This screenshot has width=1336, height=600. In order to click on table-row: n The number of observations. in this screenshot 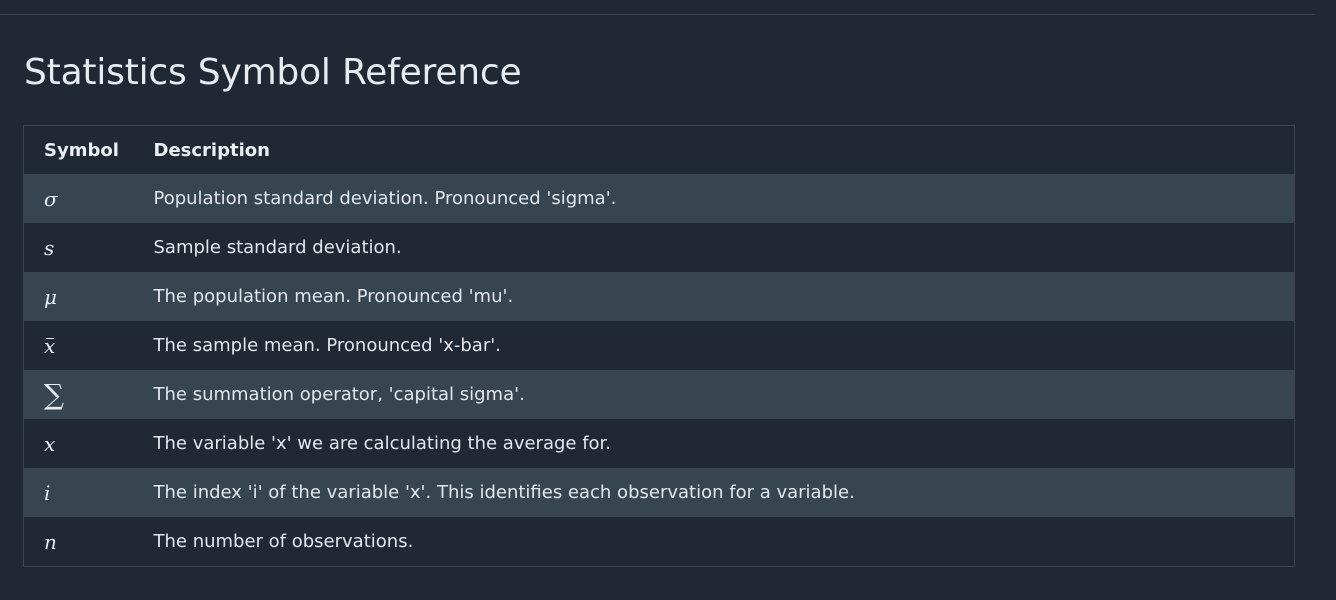, I will do `click(659, 542)`.